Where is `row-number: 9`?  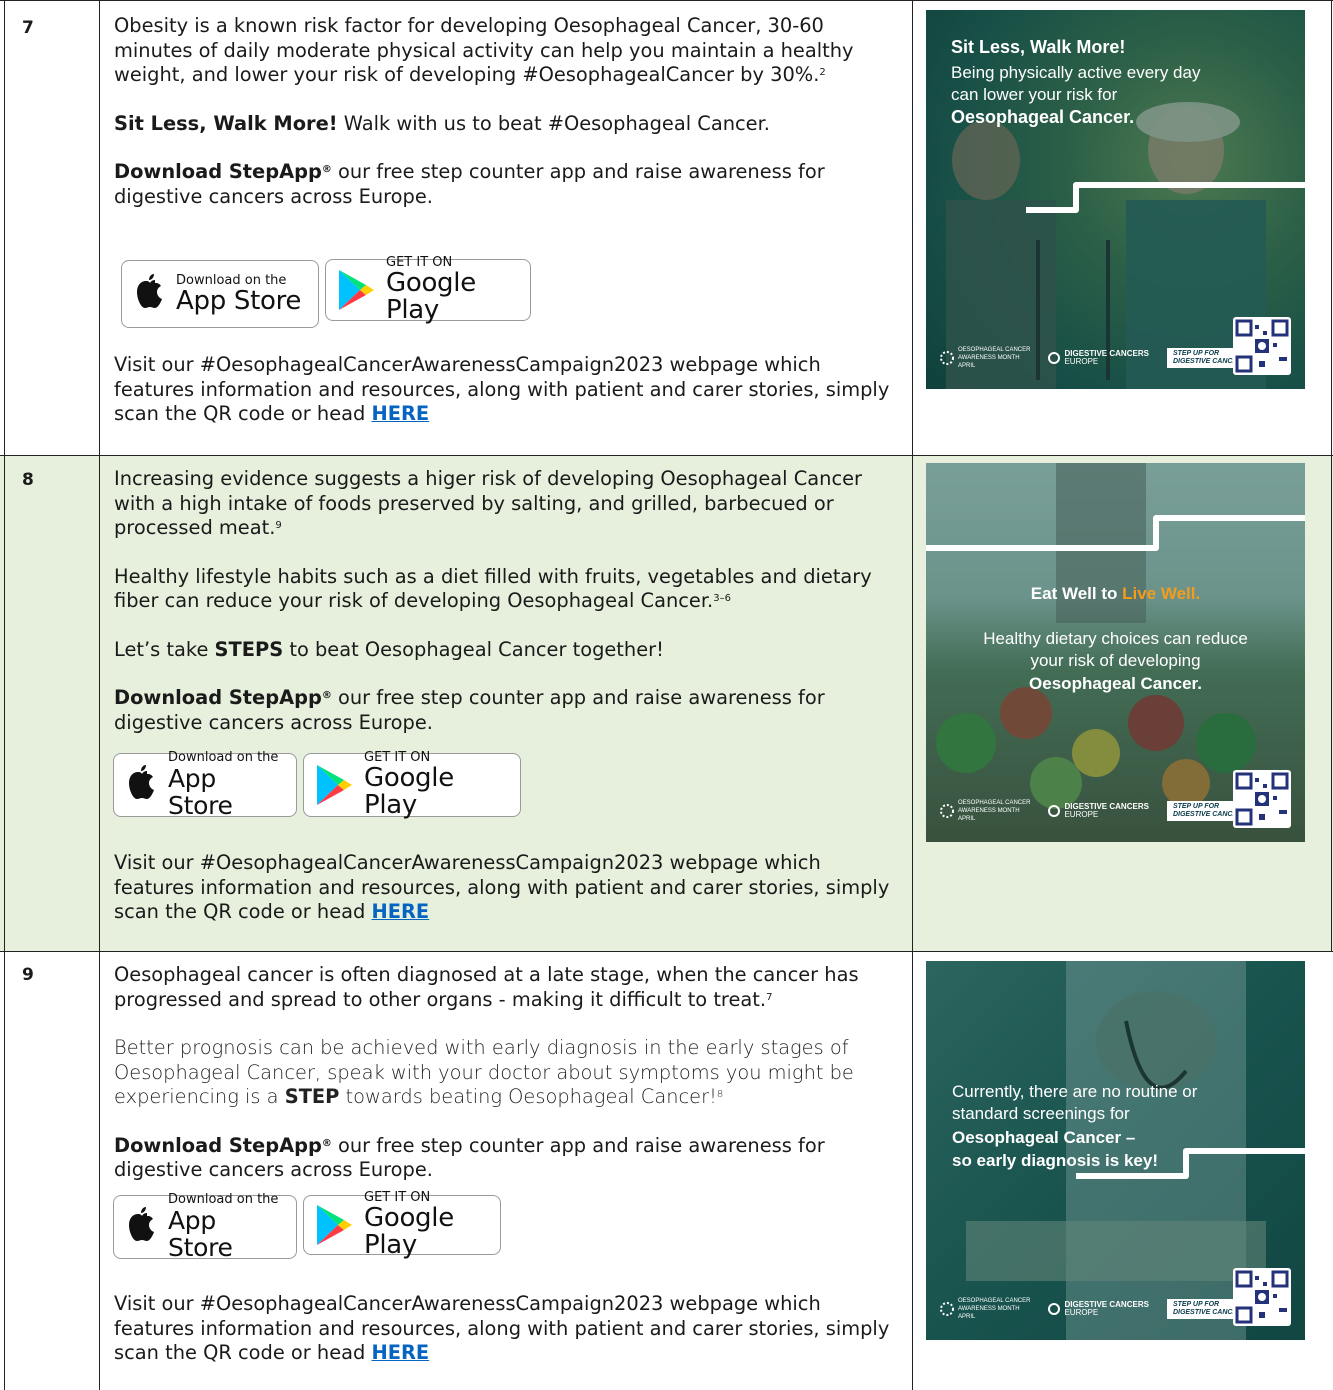
row-number: 9 is located at coordinates (28, 975).